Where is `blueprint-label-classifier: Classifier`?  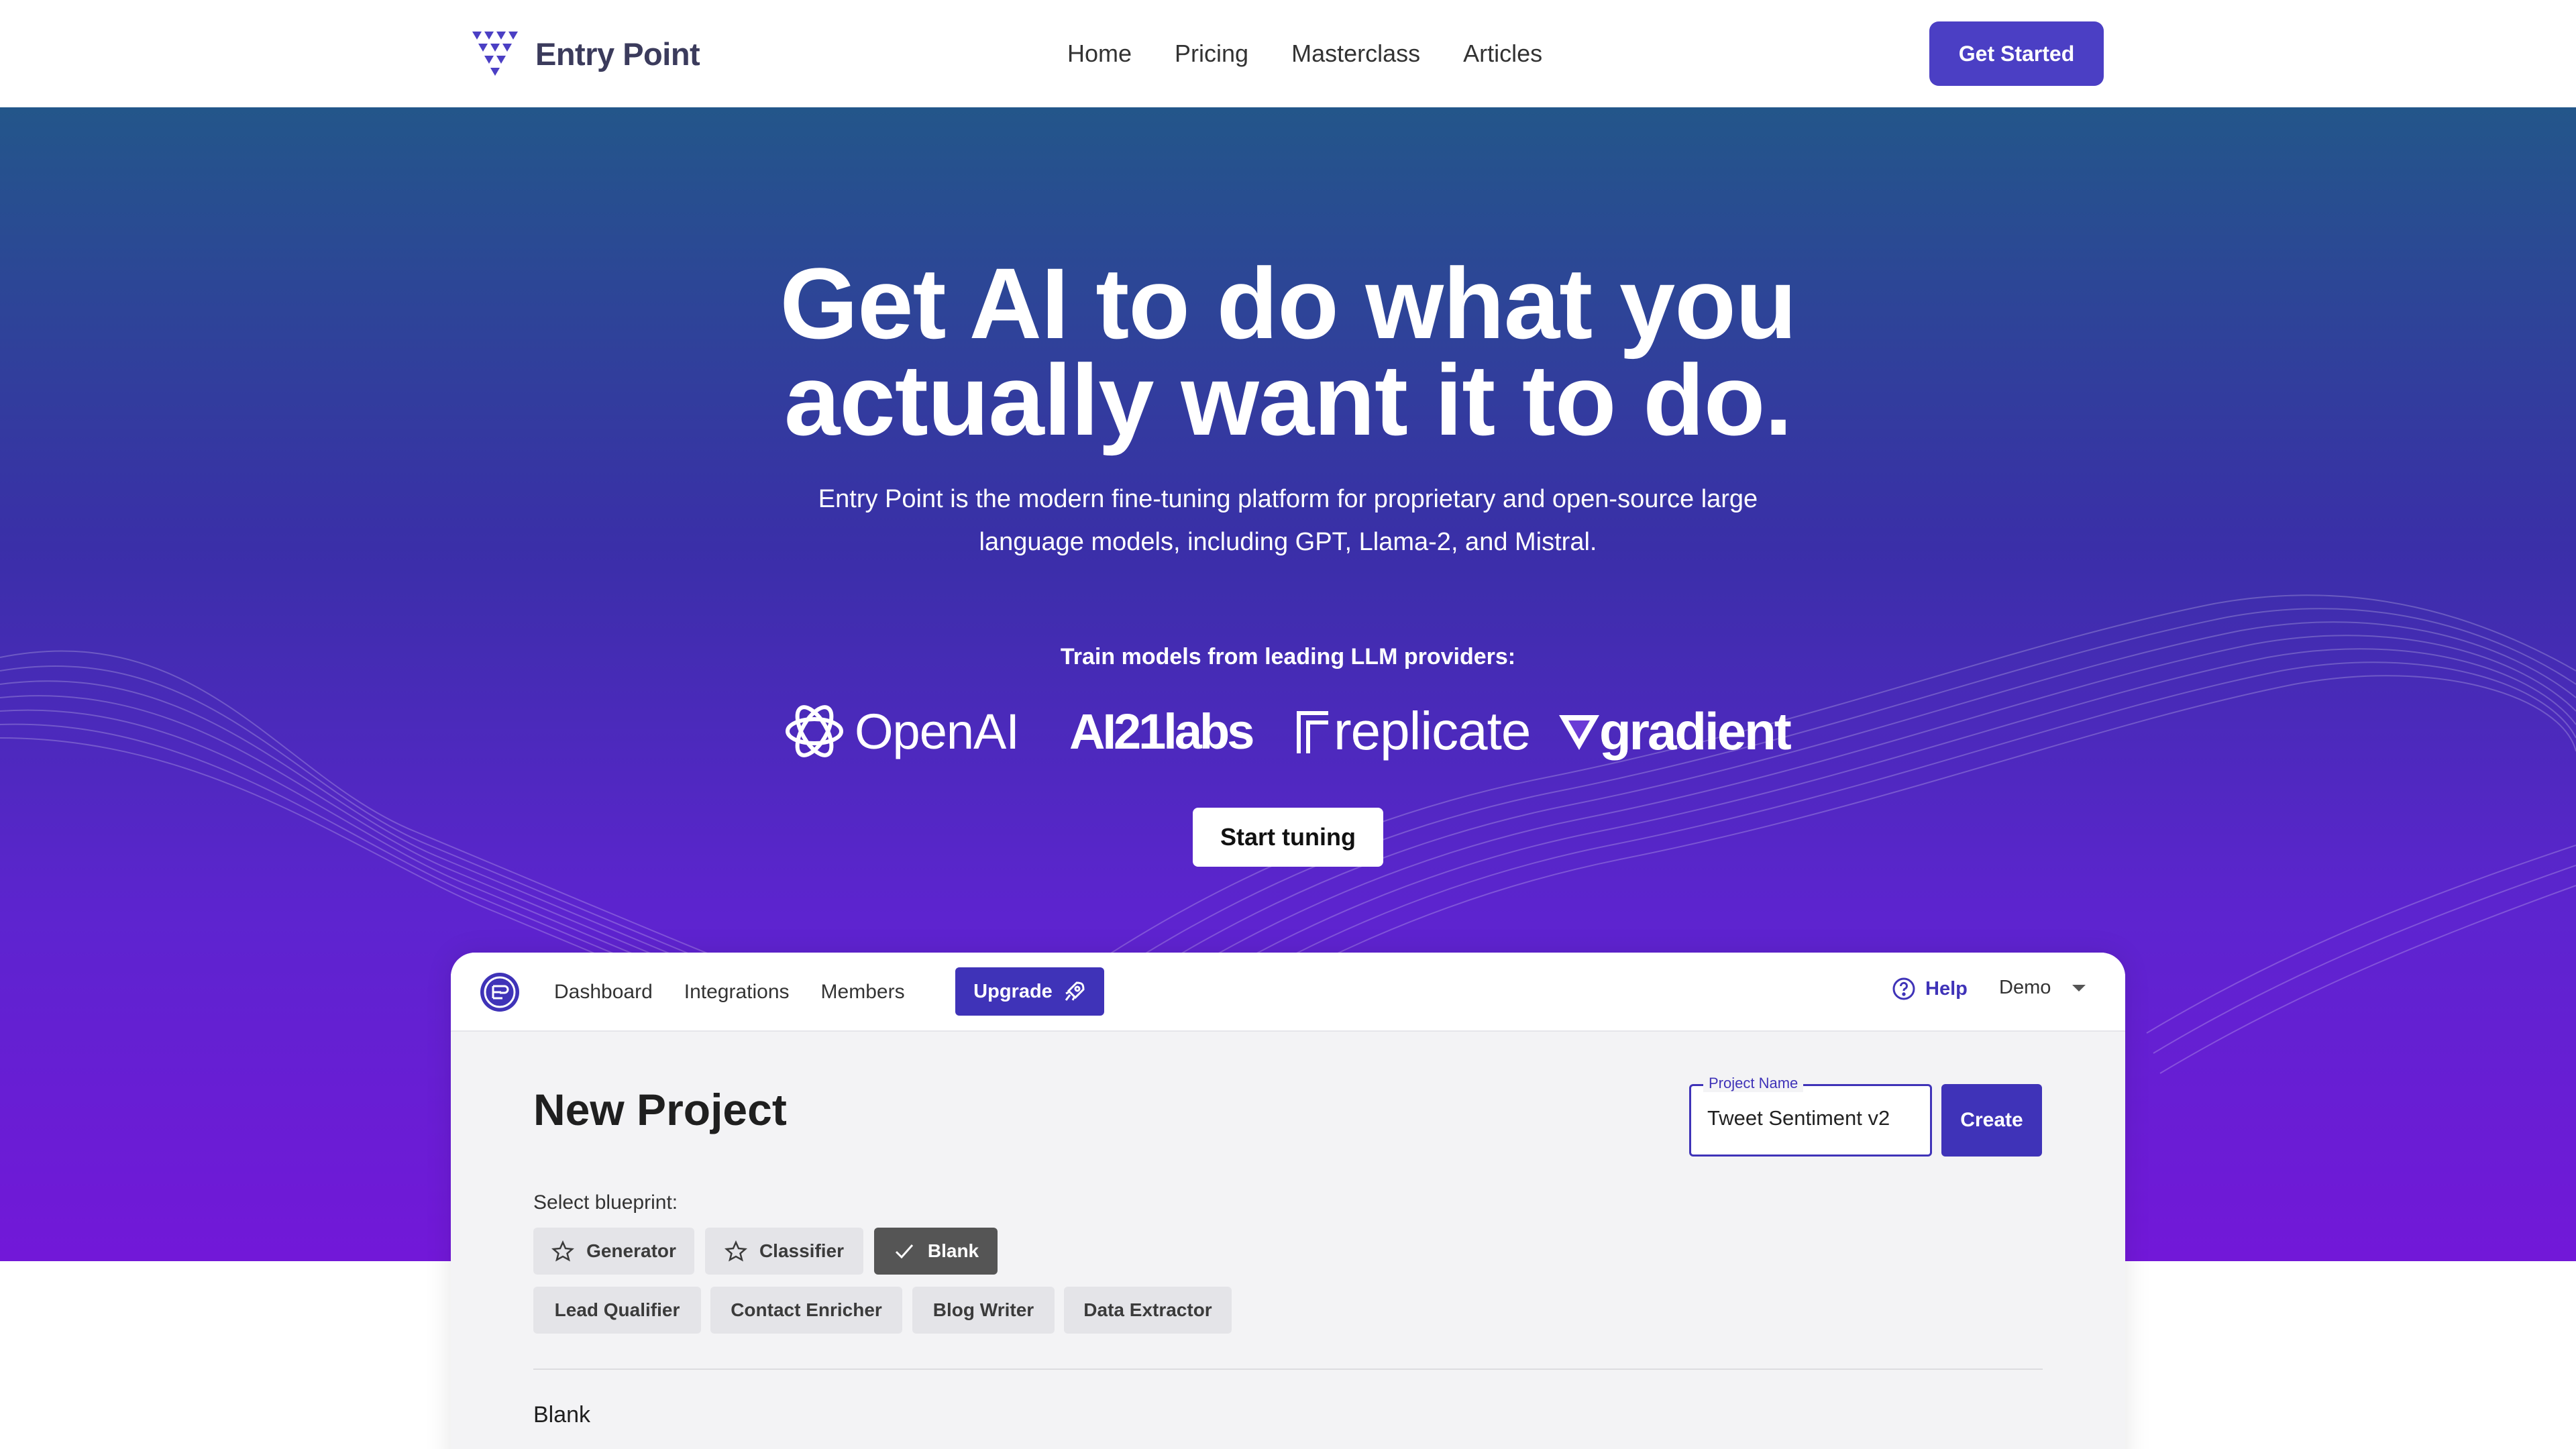
blueprint-label-classifier: Classifier is located at coordinates (802, 1250).